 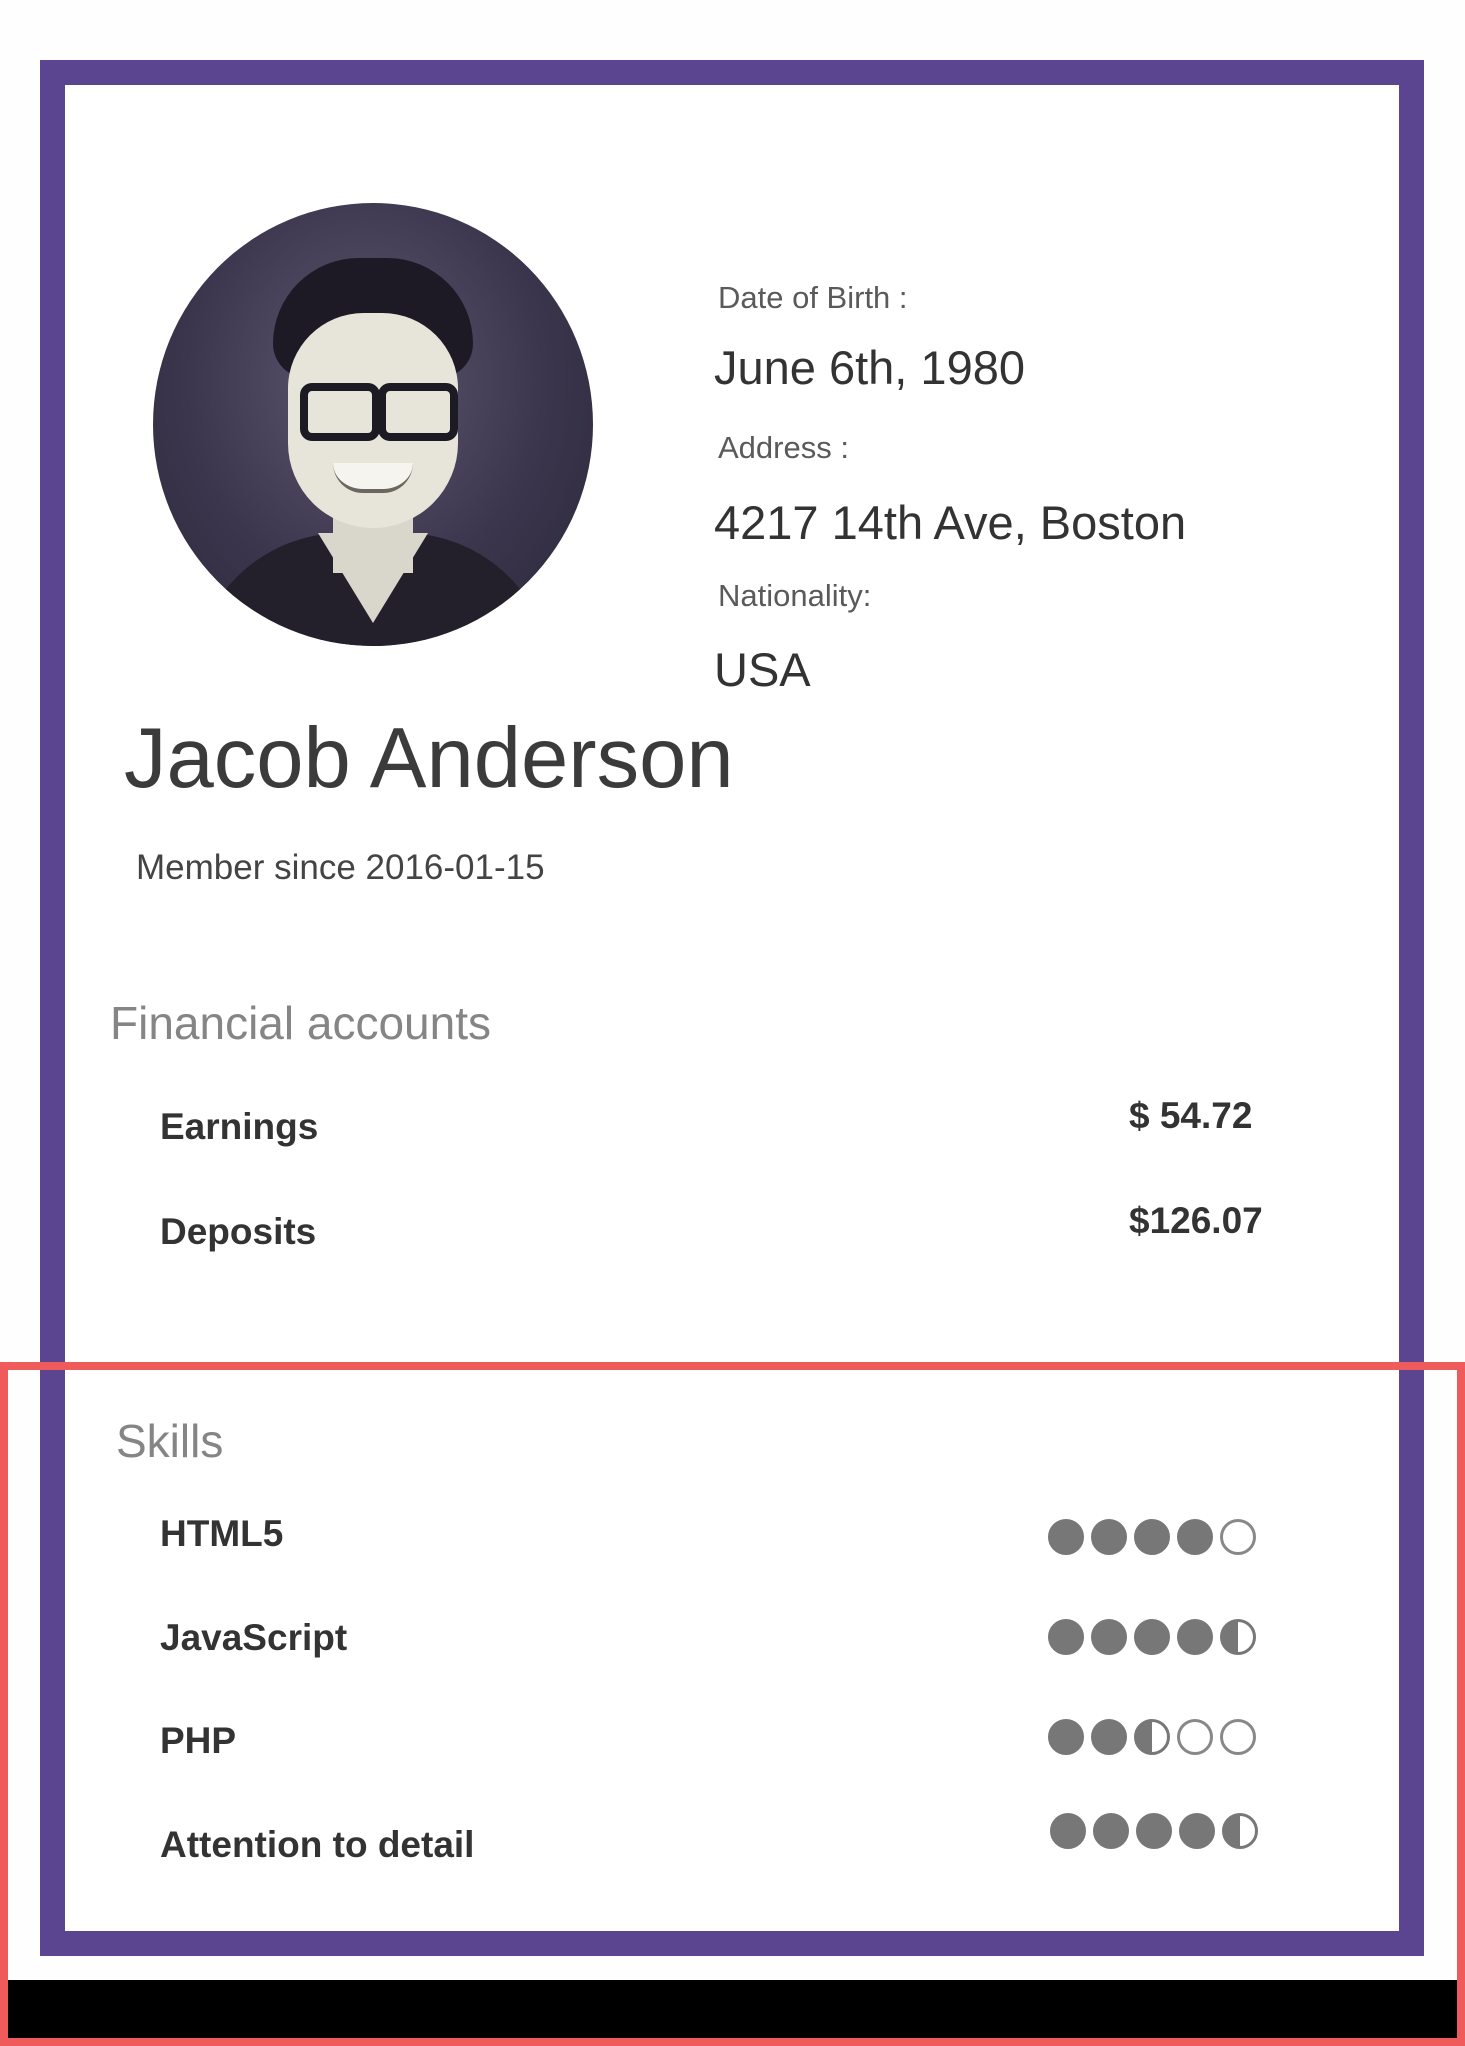 I want to click on member-since: Member since 2016-01-15, so click(x=340, y=867).